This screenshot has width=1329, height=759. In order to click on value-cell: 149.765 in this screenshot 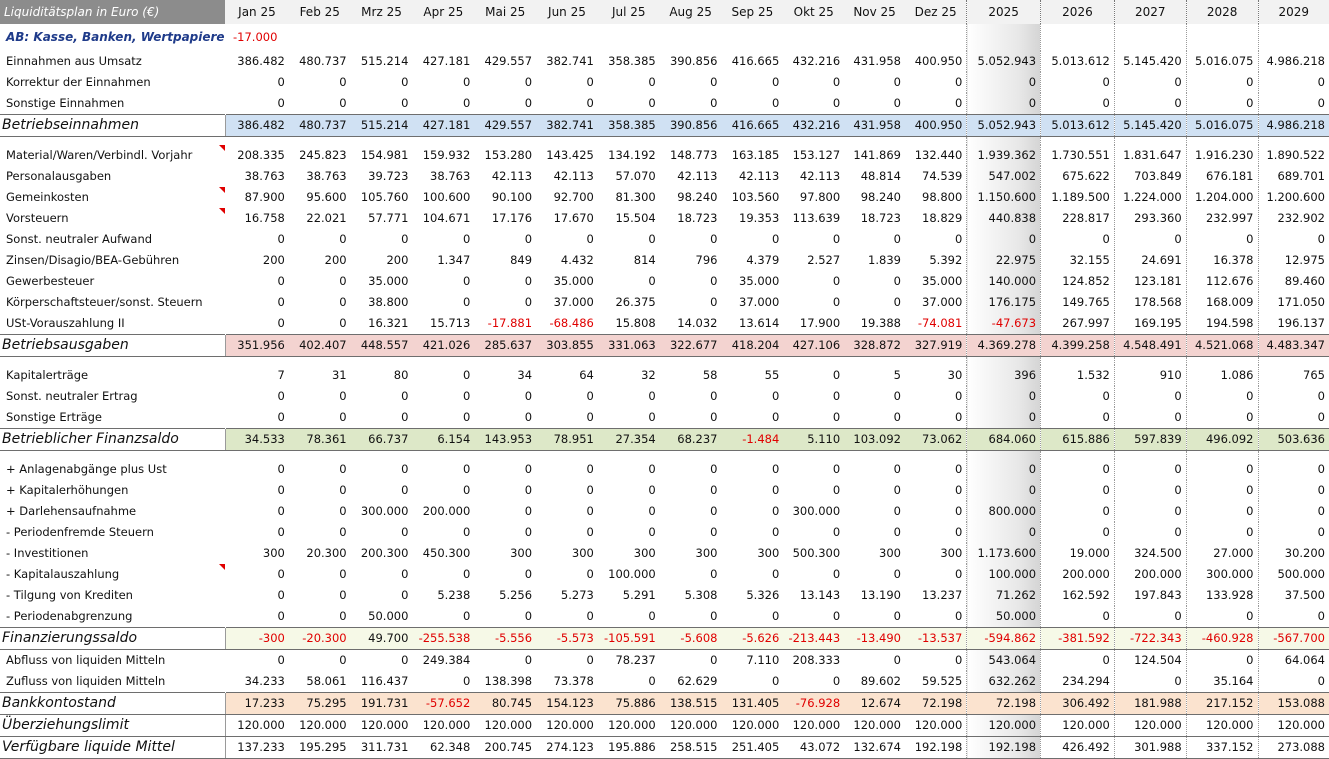, I will do `click(1077, 302)`.